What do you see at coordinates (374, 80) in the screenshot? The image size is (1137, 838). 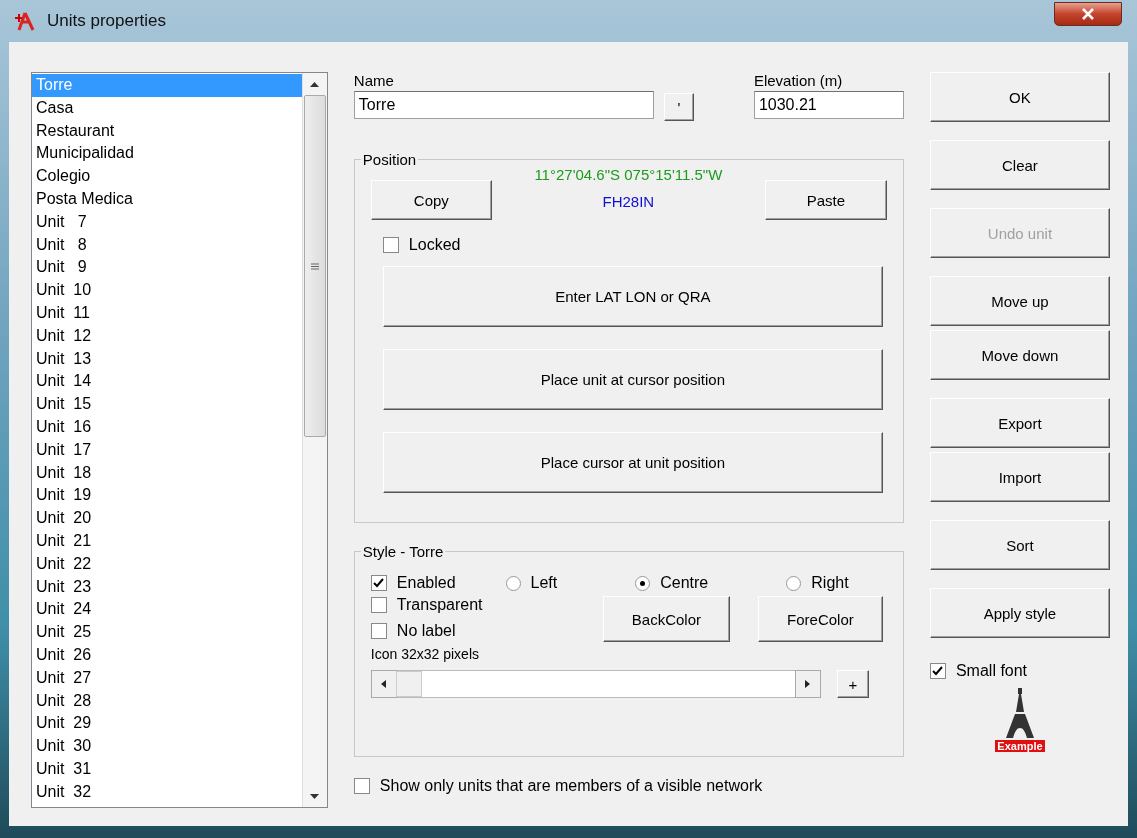 I see `name-label: Name` at bounding box center [374, 80].